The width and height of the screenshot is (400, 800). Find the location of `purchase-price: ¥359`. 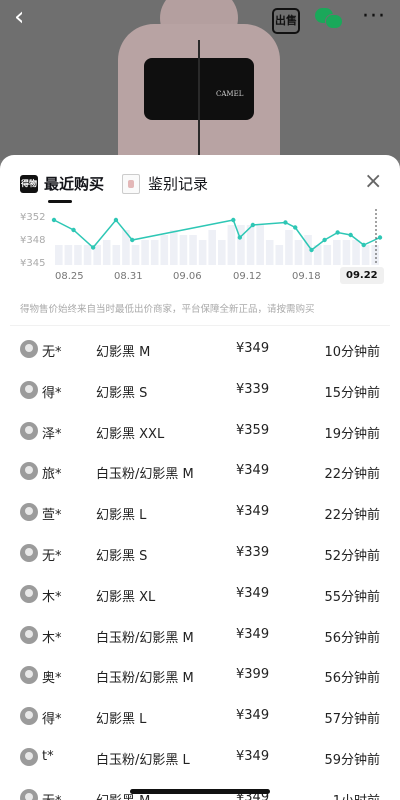

purchase-price: ¥359 is located at coordinates (253, 430).